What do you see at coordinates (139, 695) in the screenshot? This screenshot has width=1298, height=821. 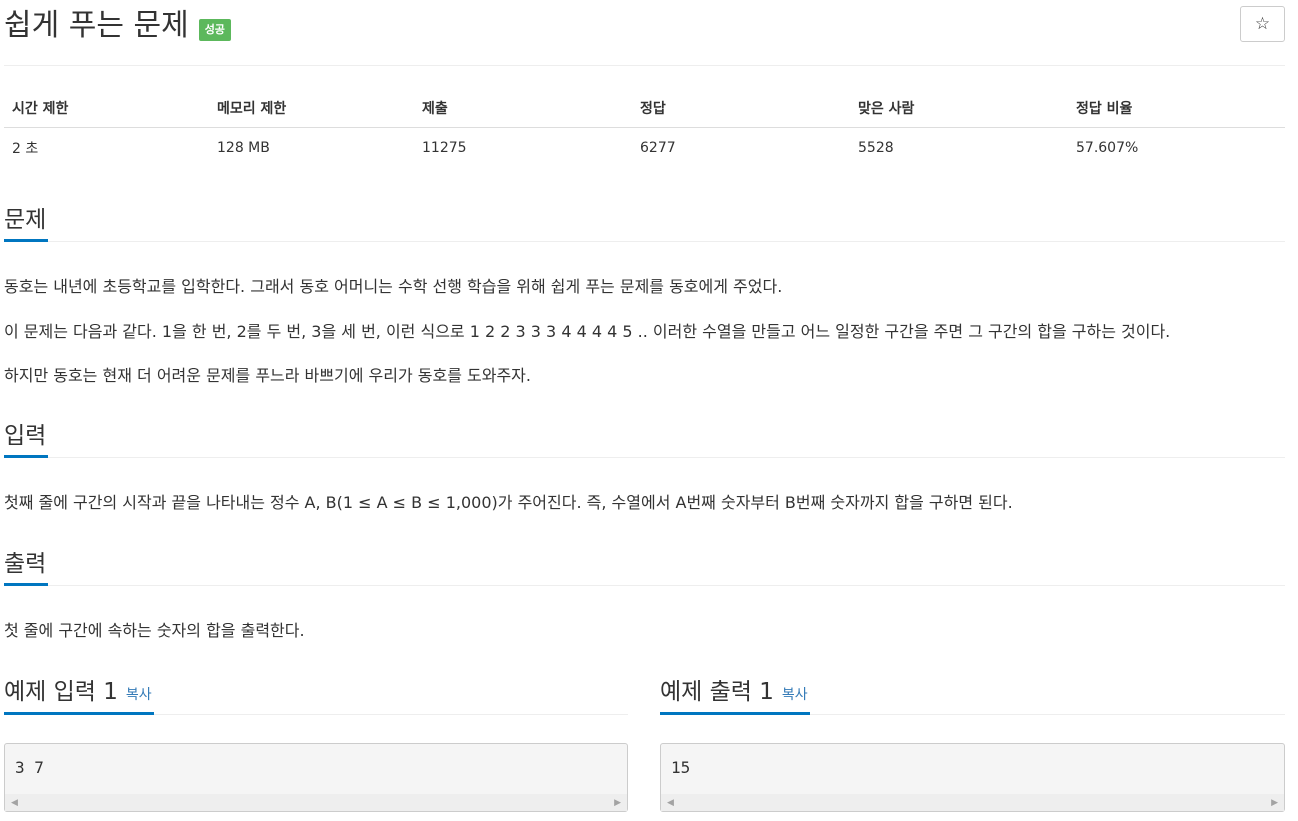 I see `copy-input-link: 복사` at bounding box center [139, 695].